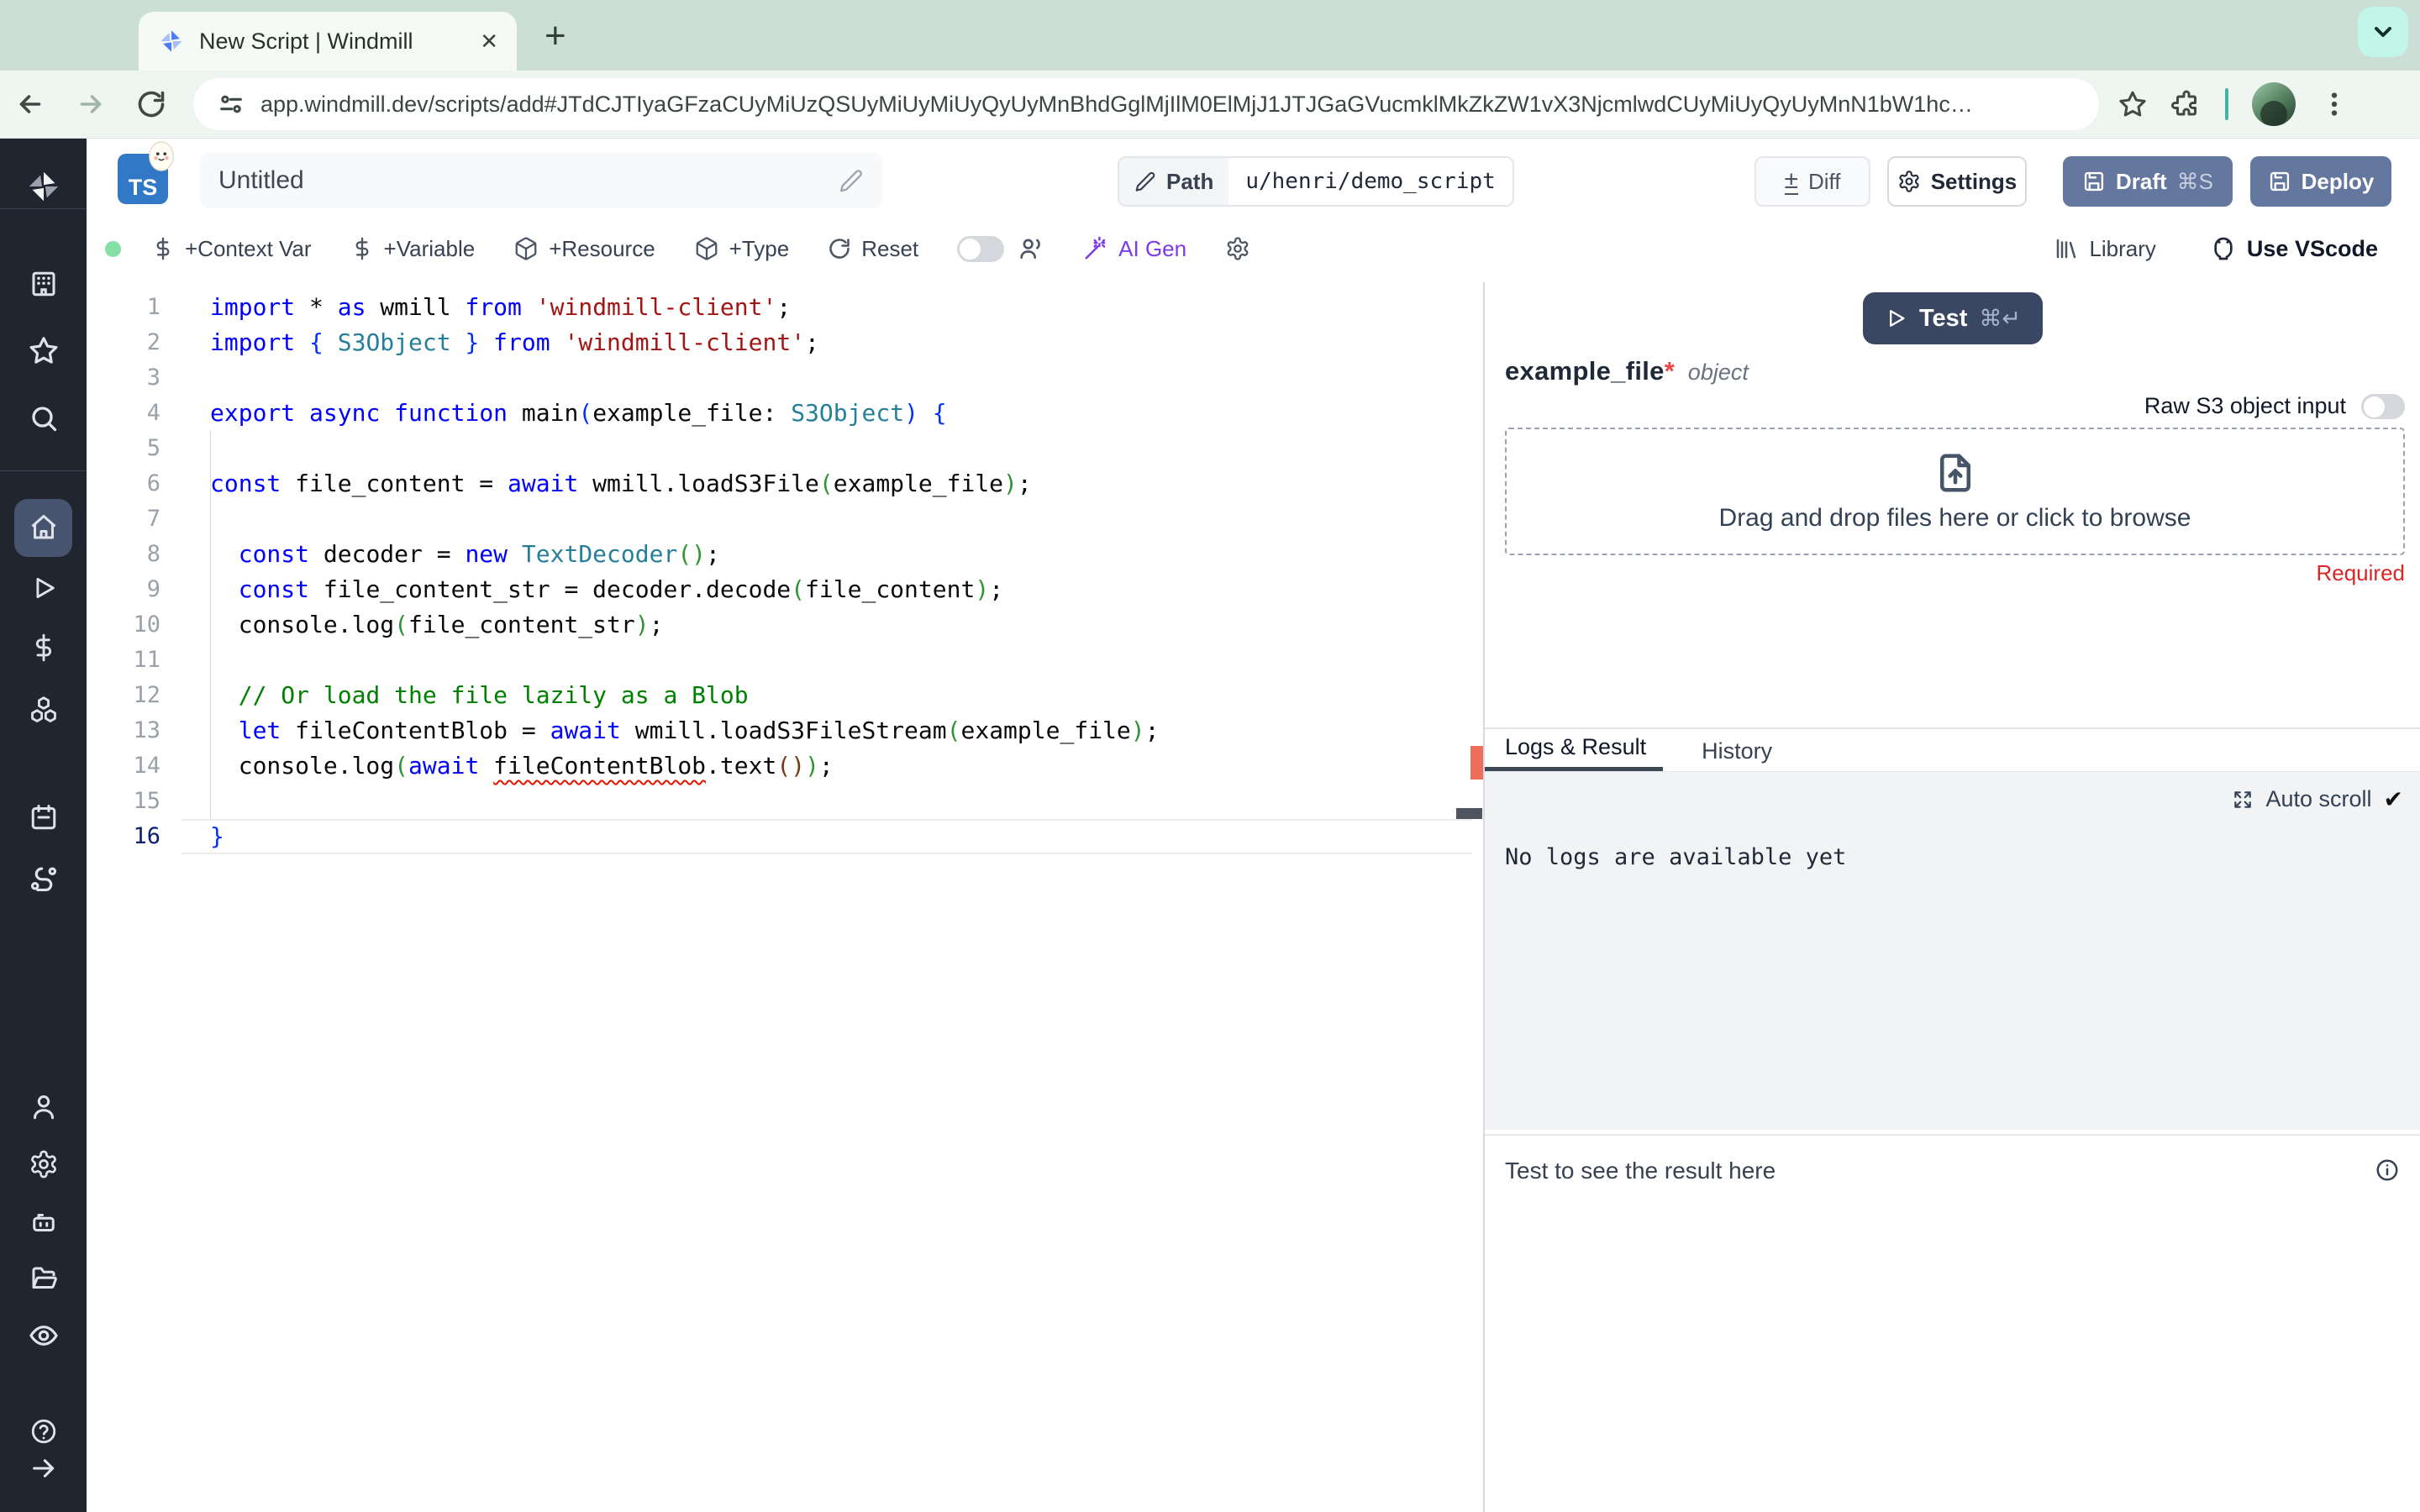  What do you see at coordinates (1585, 371) in the screenshot?
I see `argument-name: example_file` at bounding box center [1585, 371].